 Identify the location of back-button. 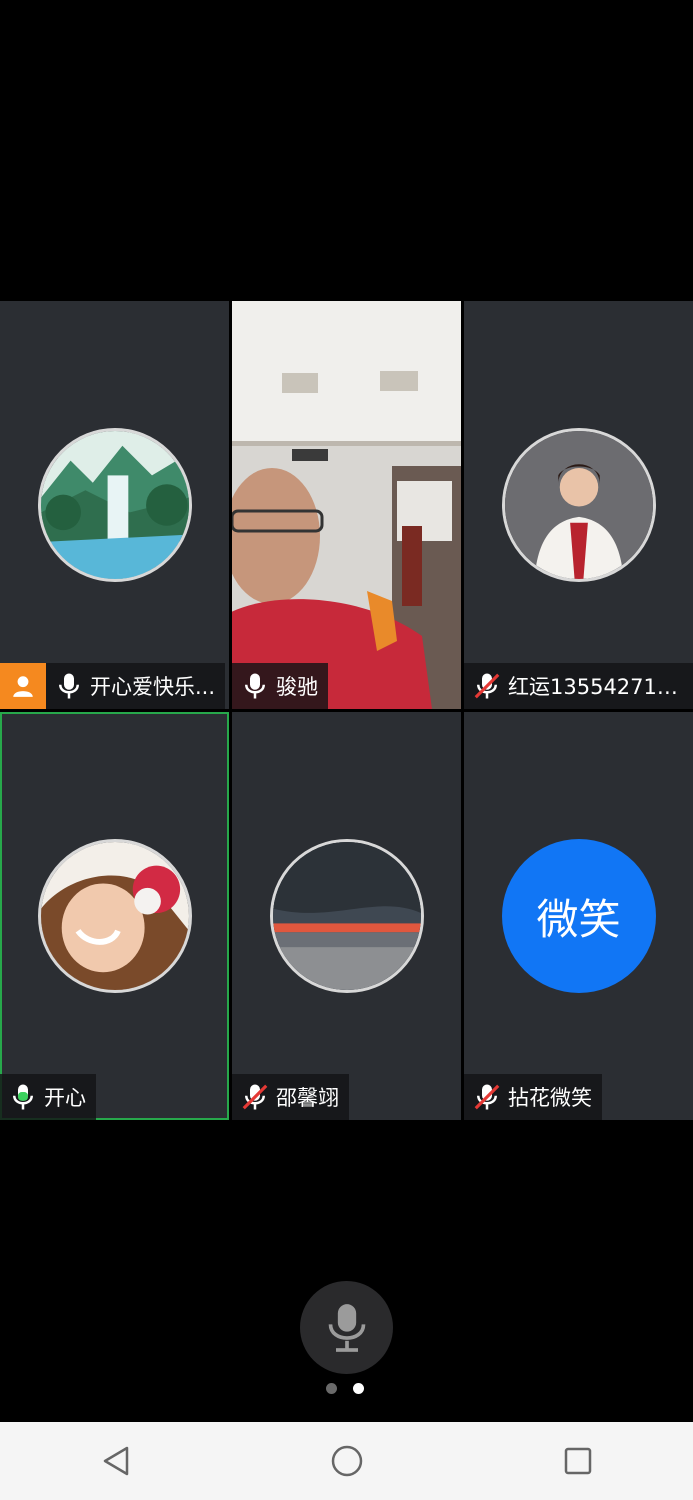
(116, 1461).